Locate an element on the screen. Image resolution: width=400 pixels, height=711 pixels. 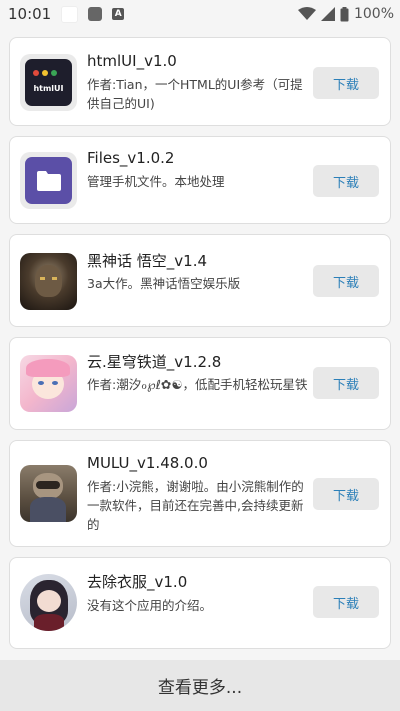
app-description: 作者:小浣熊，谢谢啦。由小浣熊制作的一款软件，目前还在完善中,会持续更新的 is located at coordinates (195, 505).